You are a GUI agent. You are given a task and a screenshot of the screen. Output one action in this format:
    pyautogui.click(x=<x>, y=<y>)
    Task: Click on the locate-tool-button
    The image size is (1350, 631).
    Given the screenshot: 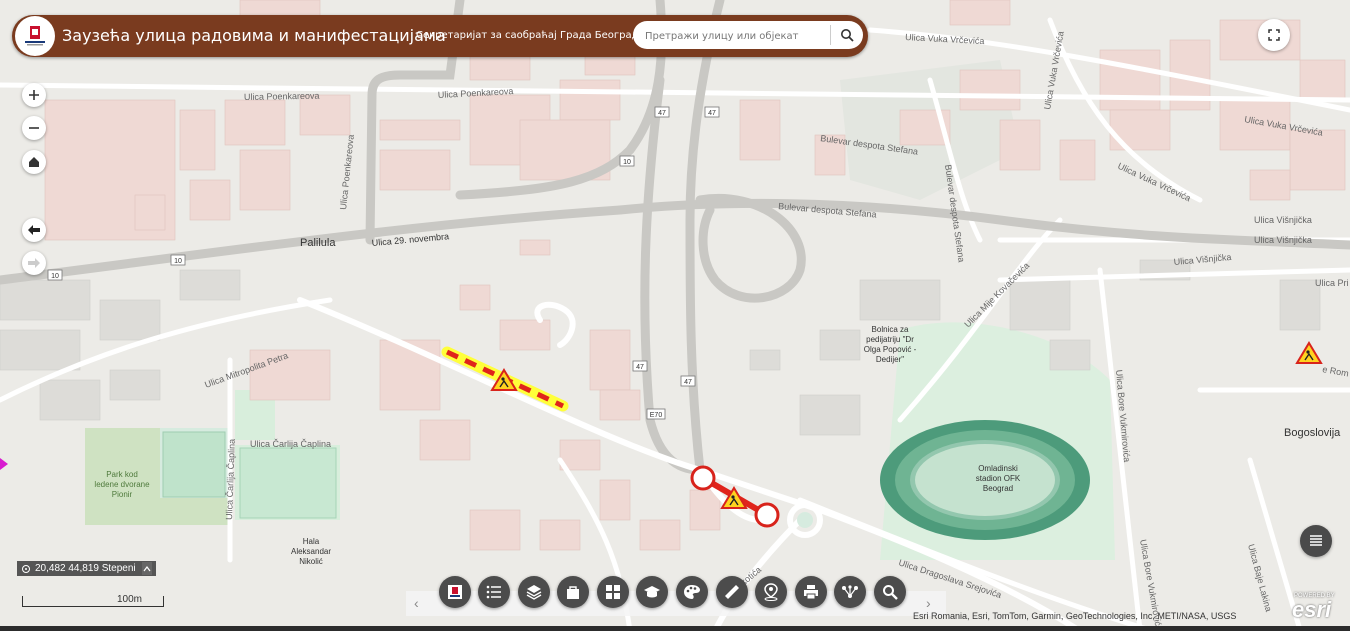 What is the action you would take?
    pyautogui.click(x=771, y=592)
    